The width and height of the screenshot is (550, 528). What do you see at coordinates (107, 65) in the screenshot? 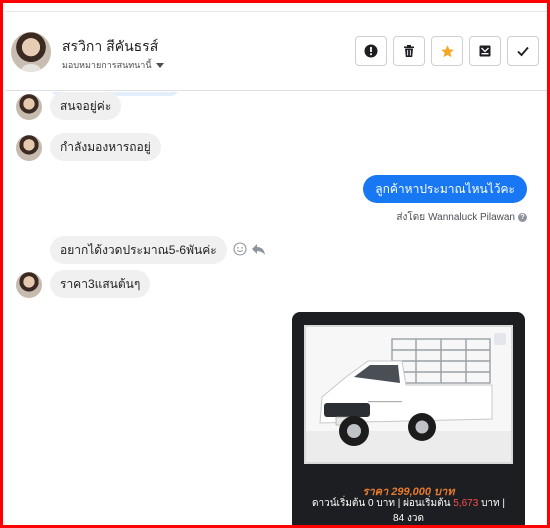
I see `assign-label: มอบหมายการสนทนานี้` at bounding box center [107, 65].